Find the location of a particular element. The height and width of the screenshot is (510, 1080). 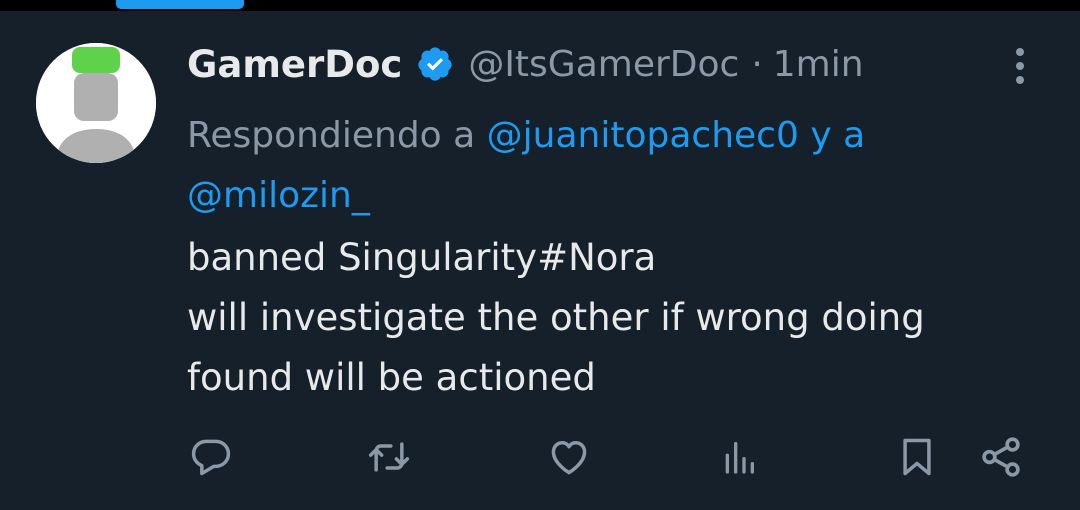

reply-prefix: Respondiendo a is located at coordinates (331, 135).